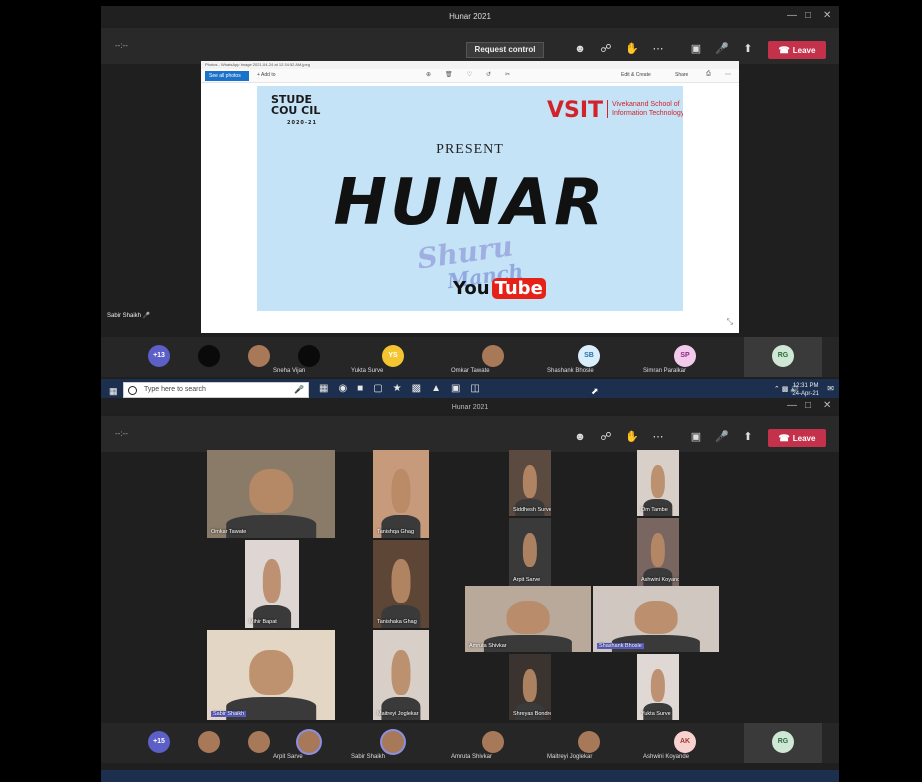  Describe the element at coordinates (527, 580) in the screenshot. I see `video-tile-name: Arpit Sarve` at that location.